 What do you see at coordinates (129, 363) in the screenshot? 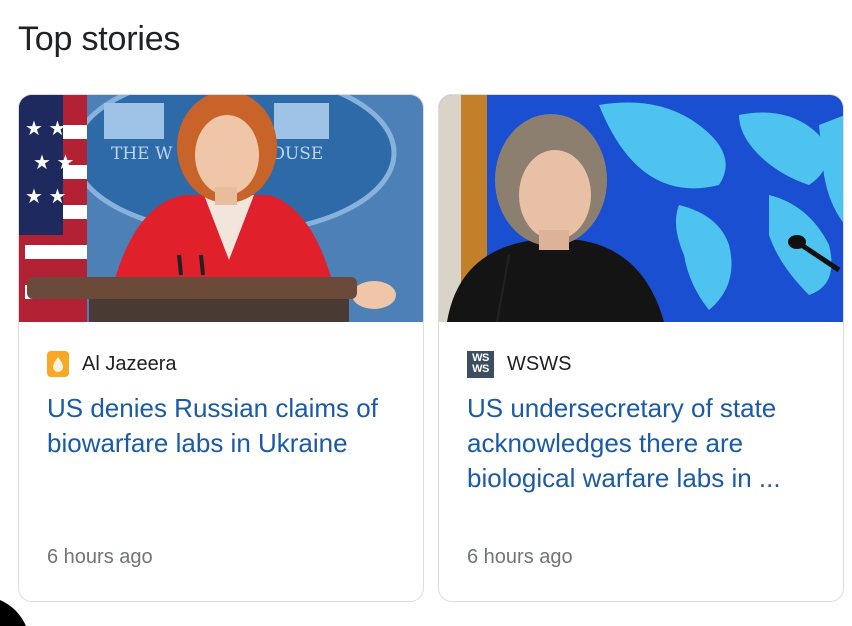
I see `source-name: Al Jazeera` at bounding box center [129, 363].